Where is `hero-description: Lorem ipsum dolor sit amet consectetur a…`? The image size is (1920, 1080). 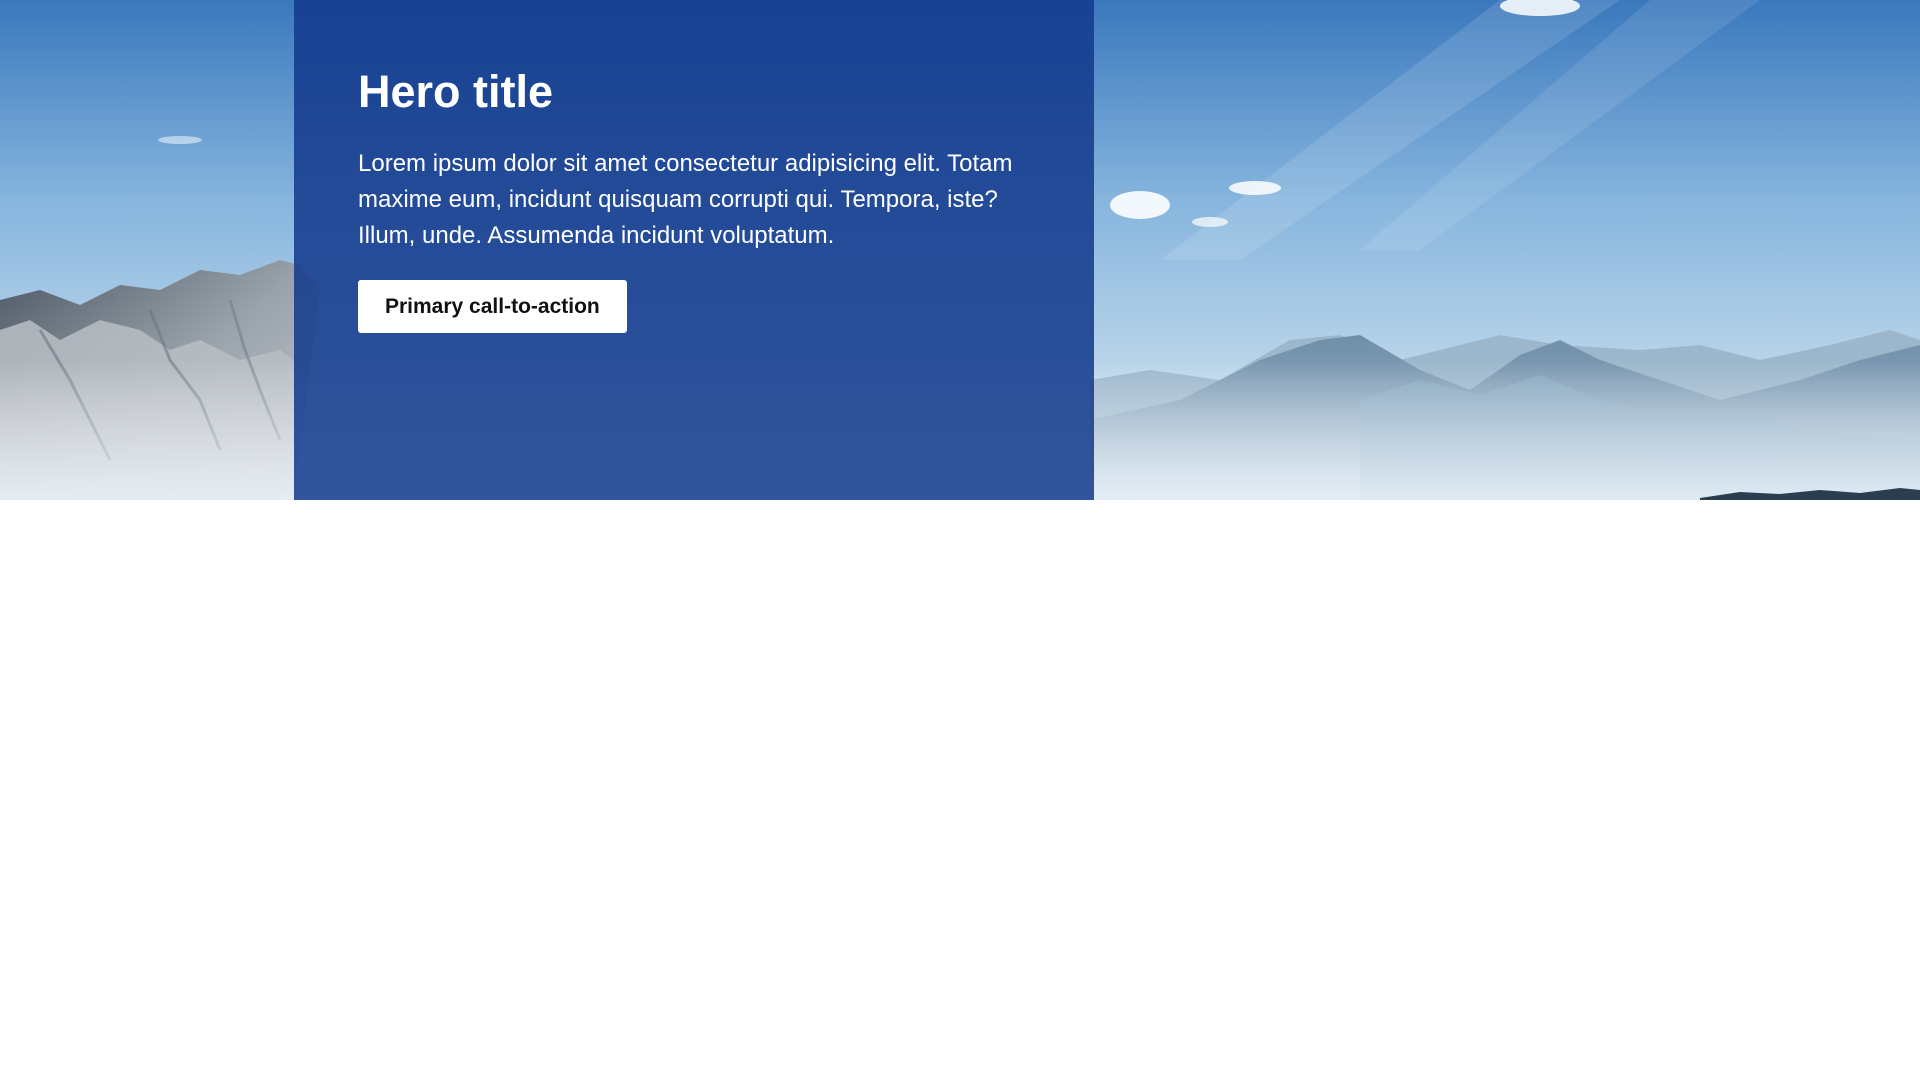 hero-description: Lorem ipsum dolor sit amet consectetur a… is located at coordinates (685, 199).